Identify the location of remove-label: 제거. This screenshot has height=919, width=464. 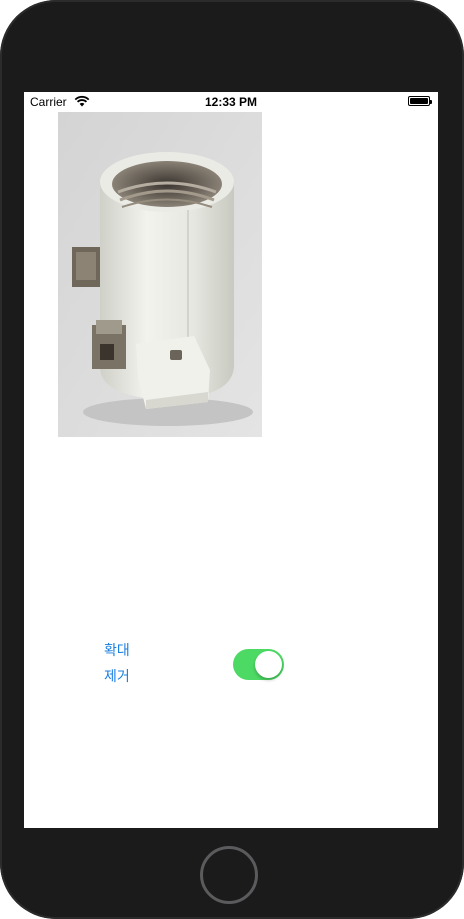
(117, 676).